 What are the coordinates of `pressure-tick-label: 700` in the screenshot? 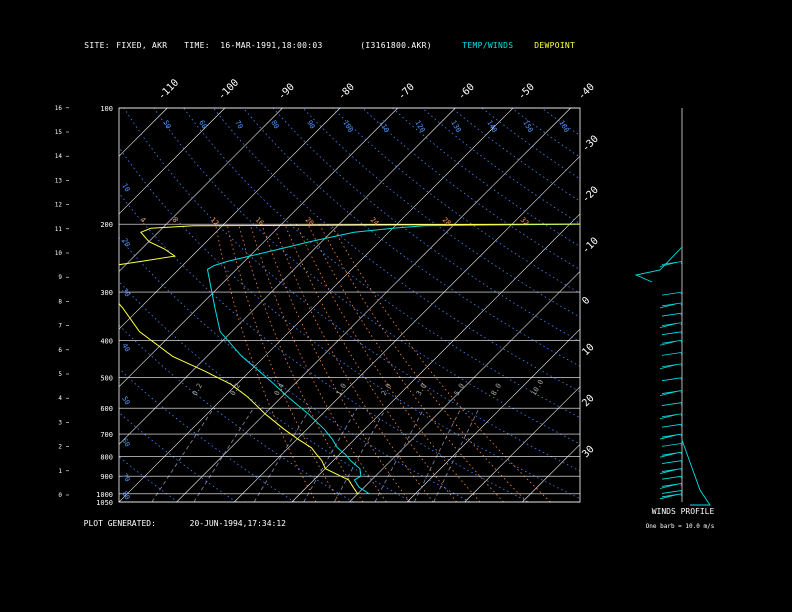 It's located at (106, 435).